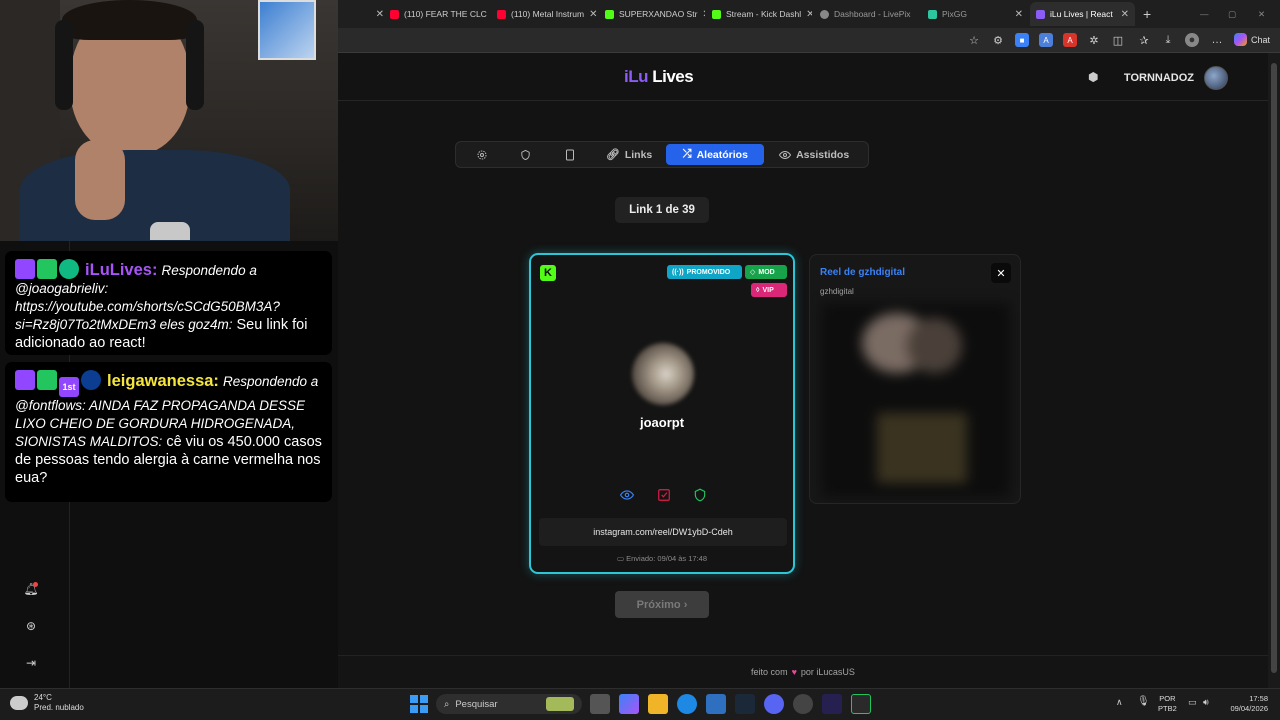 Image resolution: width=1280 pixels, height=720 pixels. Describe the element at coordinates (100, 180) in the screenshot. I see `hand` at that location.